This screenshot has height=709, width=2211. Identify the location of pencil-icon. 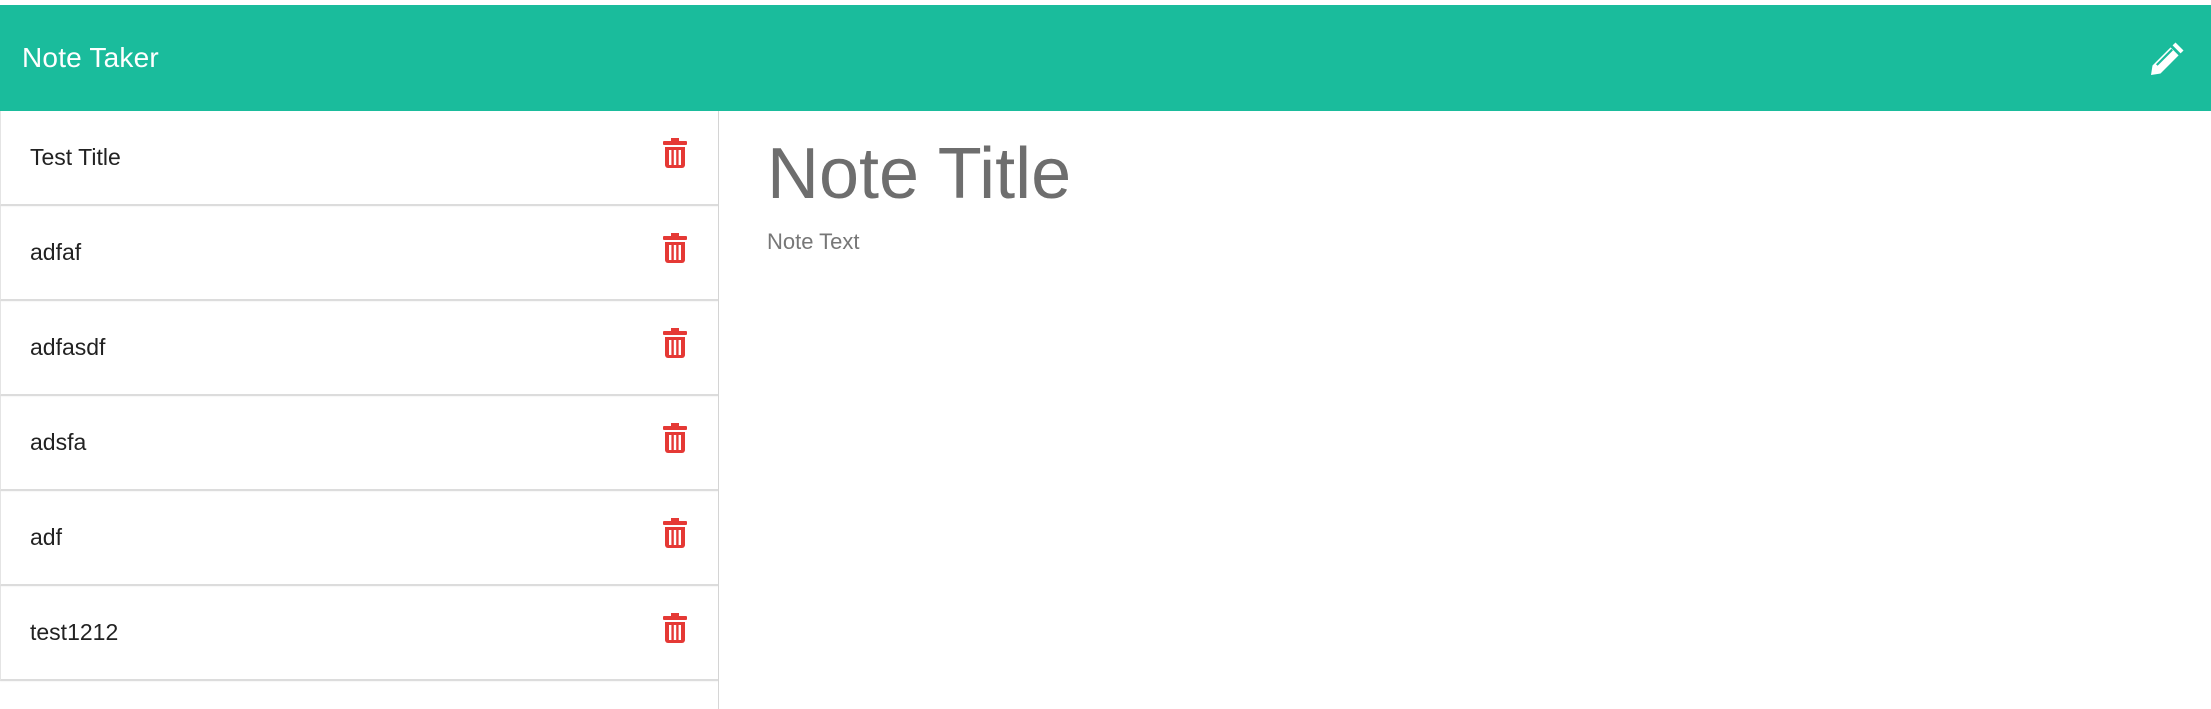
(2167, 58).